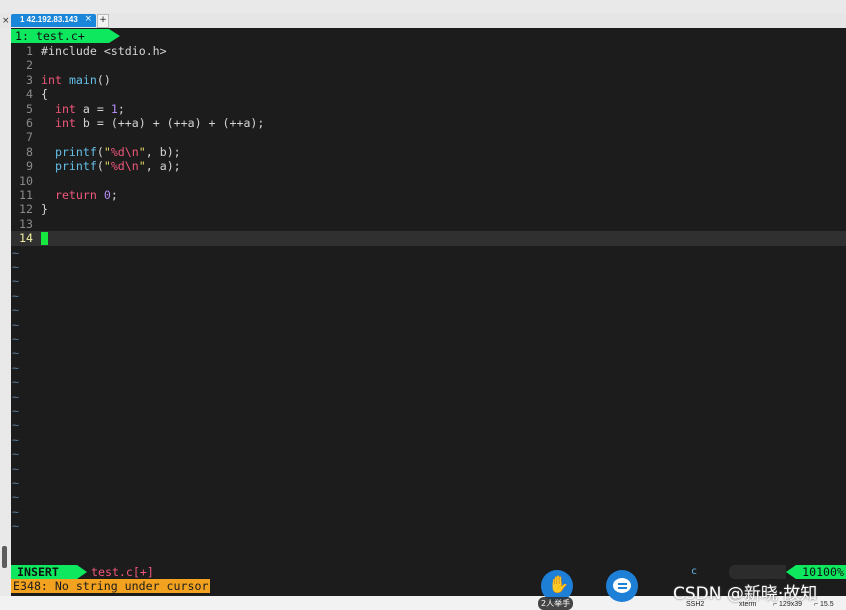 The image size is (846, 610). I want to click on code-line-current: 14, so click(428, 238).